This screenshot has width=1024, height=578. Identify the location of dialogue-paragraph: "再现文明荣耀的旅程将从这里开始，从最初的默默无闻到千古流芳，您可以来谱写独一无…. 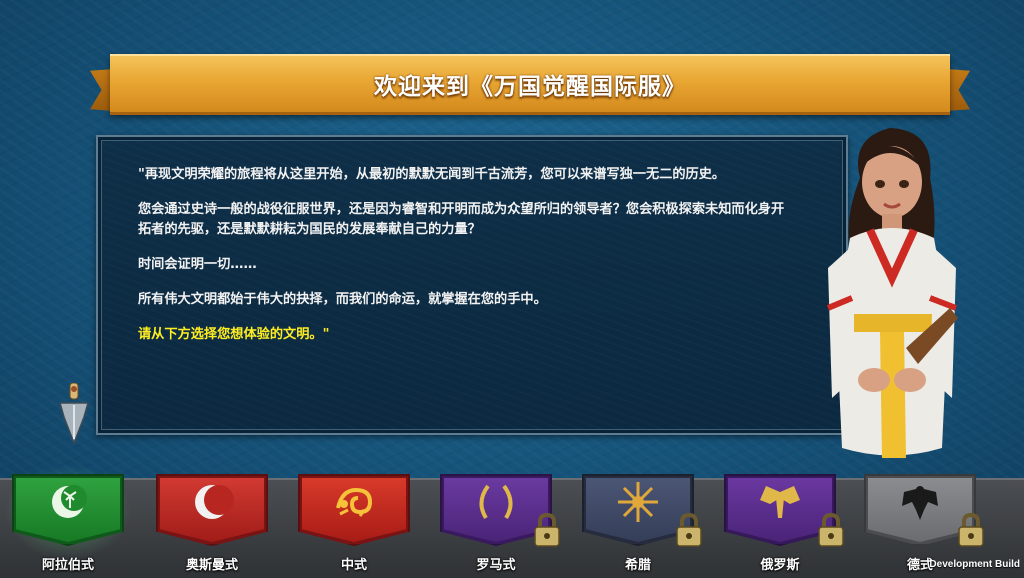
(432, 174).